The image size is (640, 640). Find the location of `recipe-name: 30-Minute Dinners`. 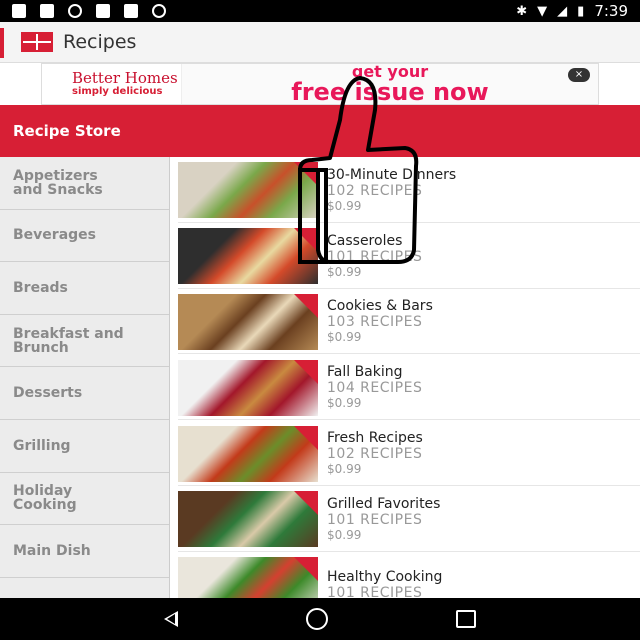

recipe-name: 30-Minute Dinners is located at coordinates (392, 174).